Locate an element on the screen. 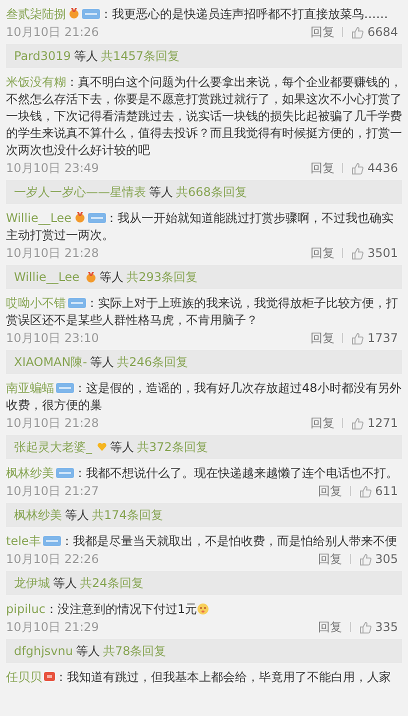  like-count: 611 is located at coordinates (386, 491).